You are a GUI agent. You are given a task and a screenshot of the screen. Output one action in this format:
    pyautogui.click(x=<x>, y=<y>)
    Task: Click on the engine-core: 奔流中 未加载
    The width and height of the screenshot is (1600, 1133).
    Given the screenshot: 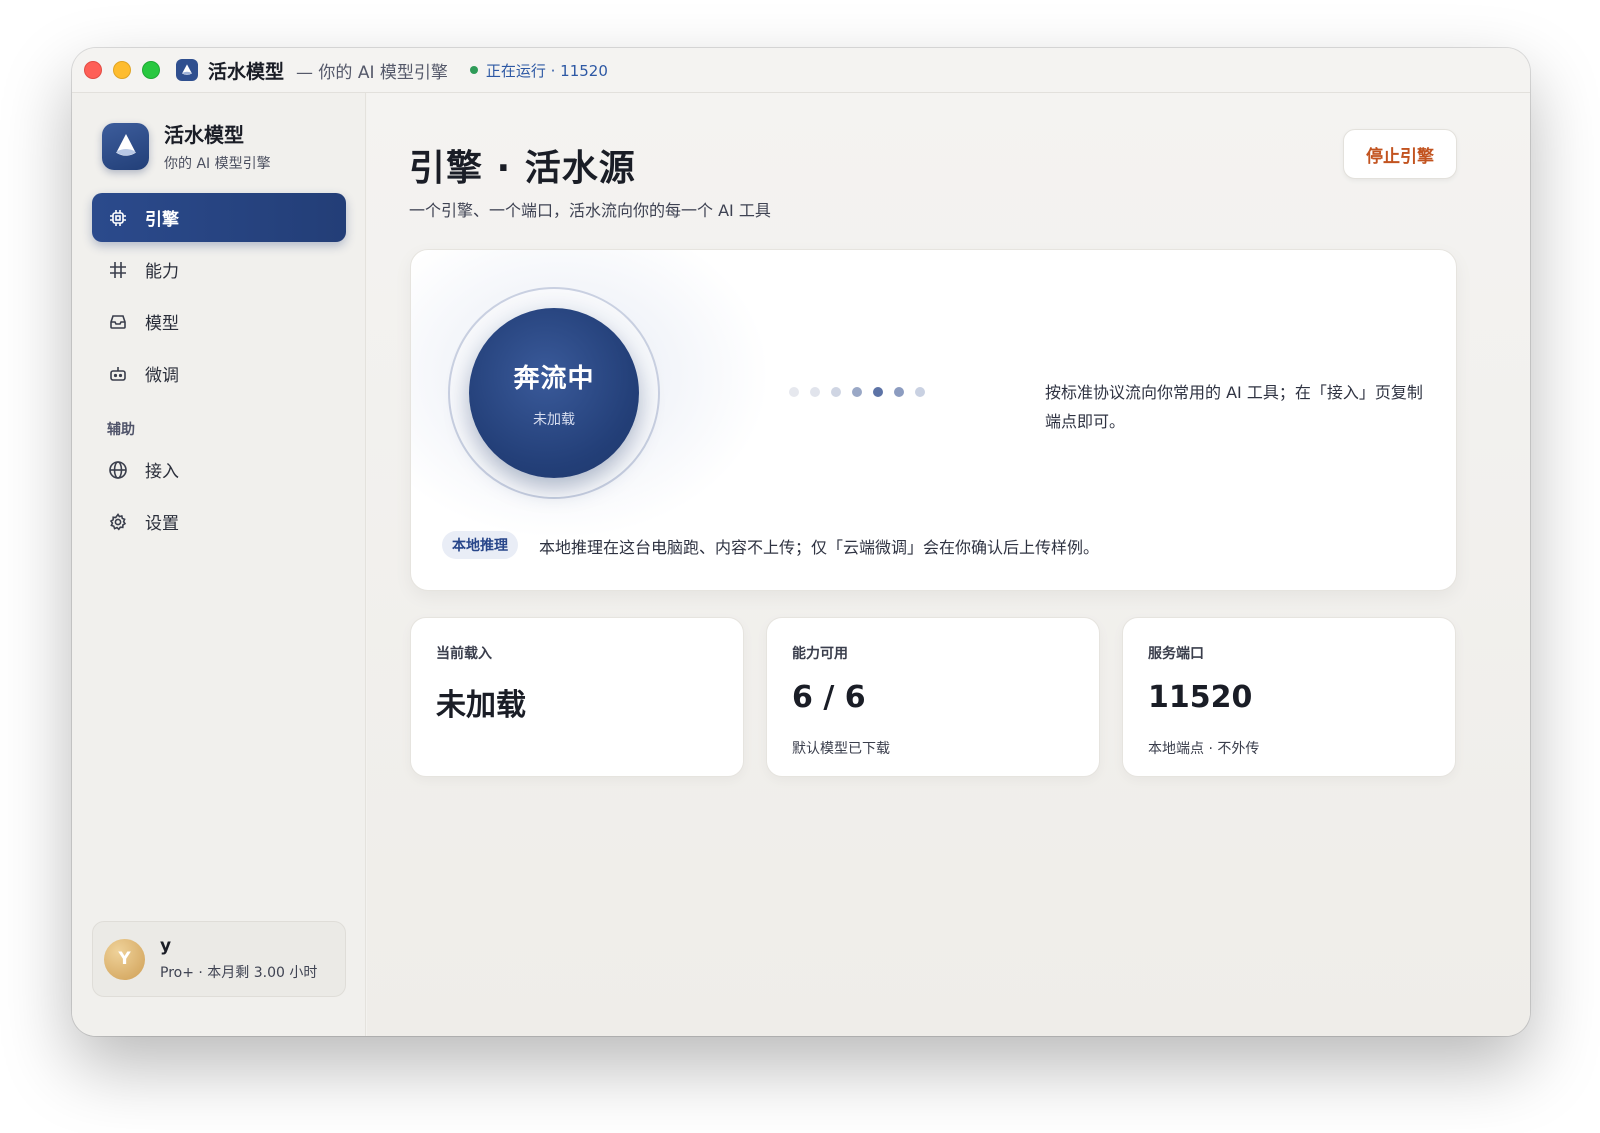 What is the action you would take?
    pyautogui.click(x=554, y=393)
    